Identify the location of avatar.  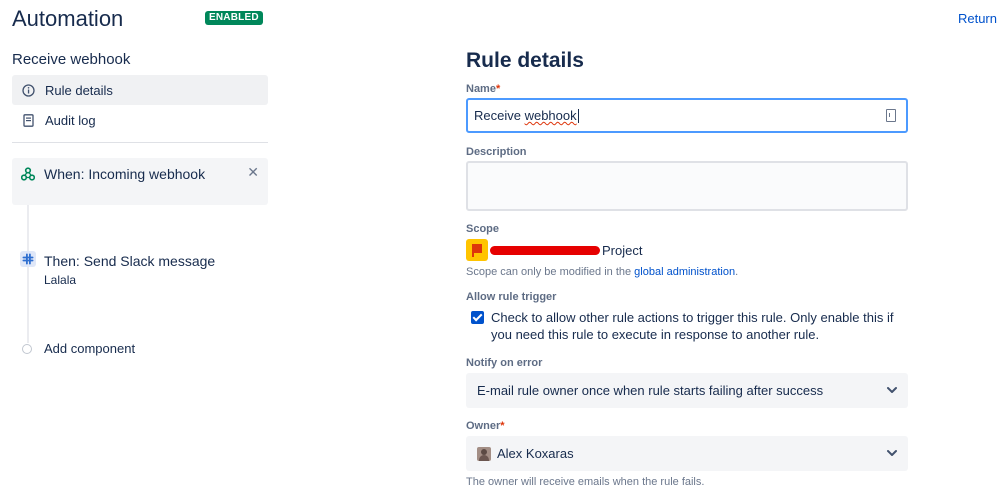
(484, 453).